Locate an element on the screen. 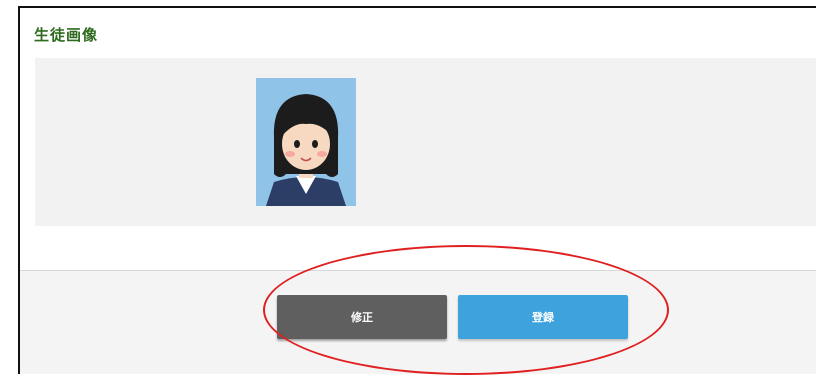 This screenshot has height=375, width=816. edit-button: 修正 is located at coordinates (362, 317).